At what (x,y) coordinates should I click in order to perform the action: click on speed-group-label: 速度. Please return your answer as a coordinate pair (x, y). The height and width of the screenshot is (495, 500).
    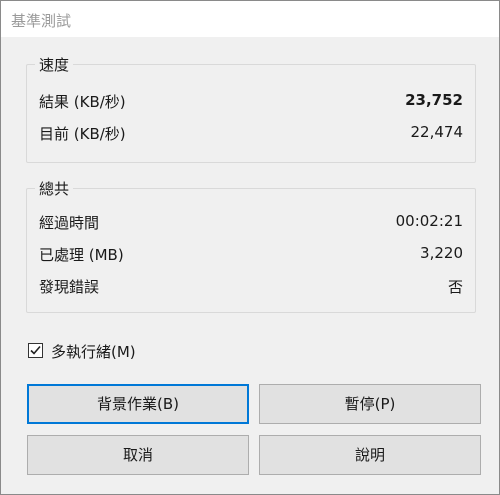
    Looking at the image, I should click on (54, 64).